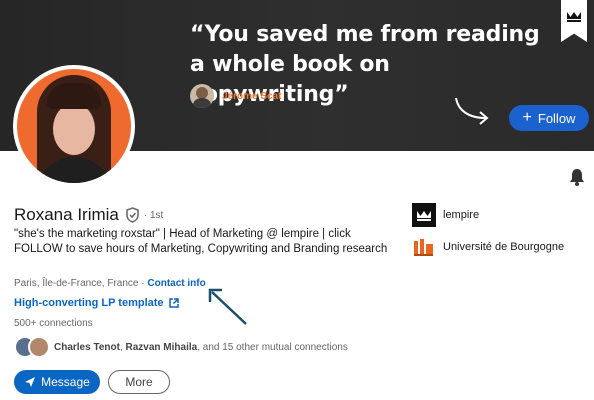  I want to click on mutual-avatars, so click(34, 347).